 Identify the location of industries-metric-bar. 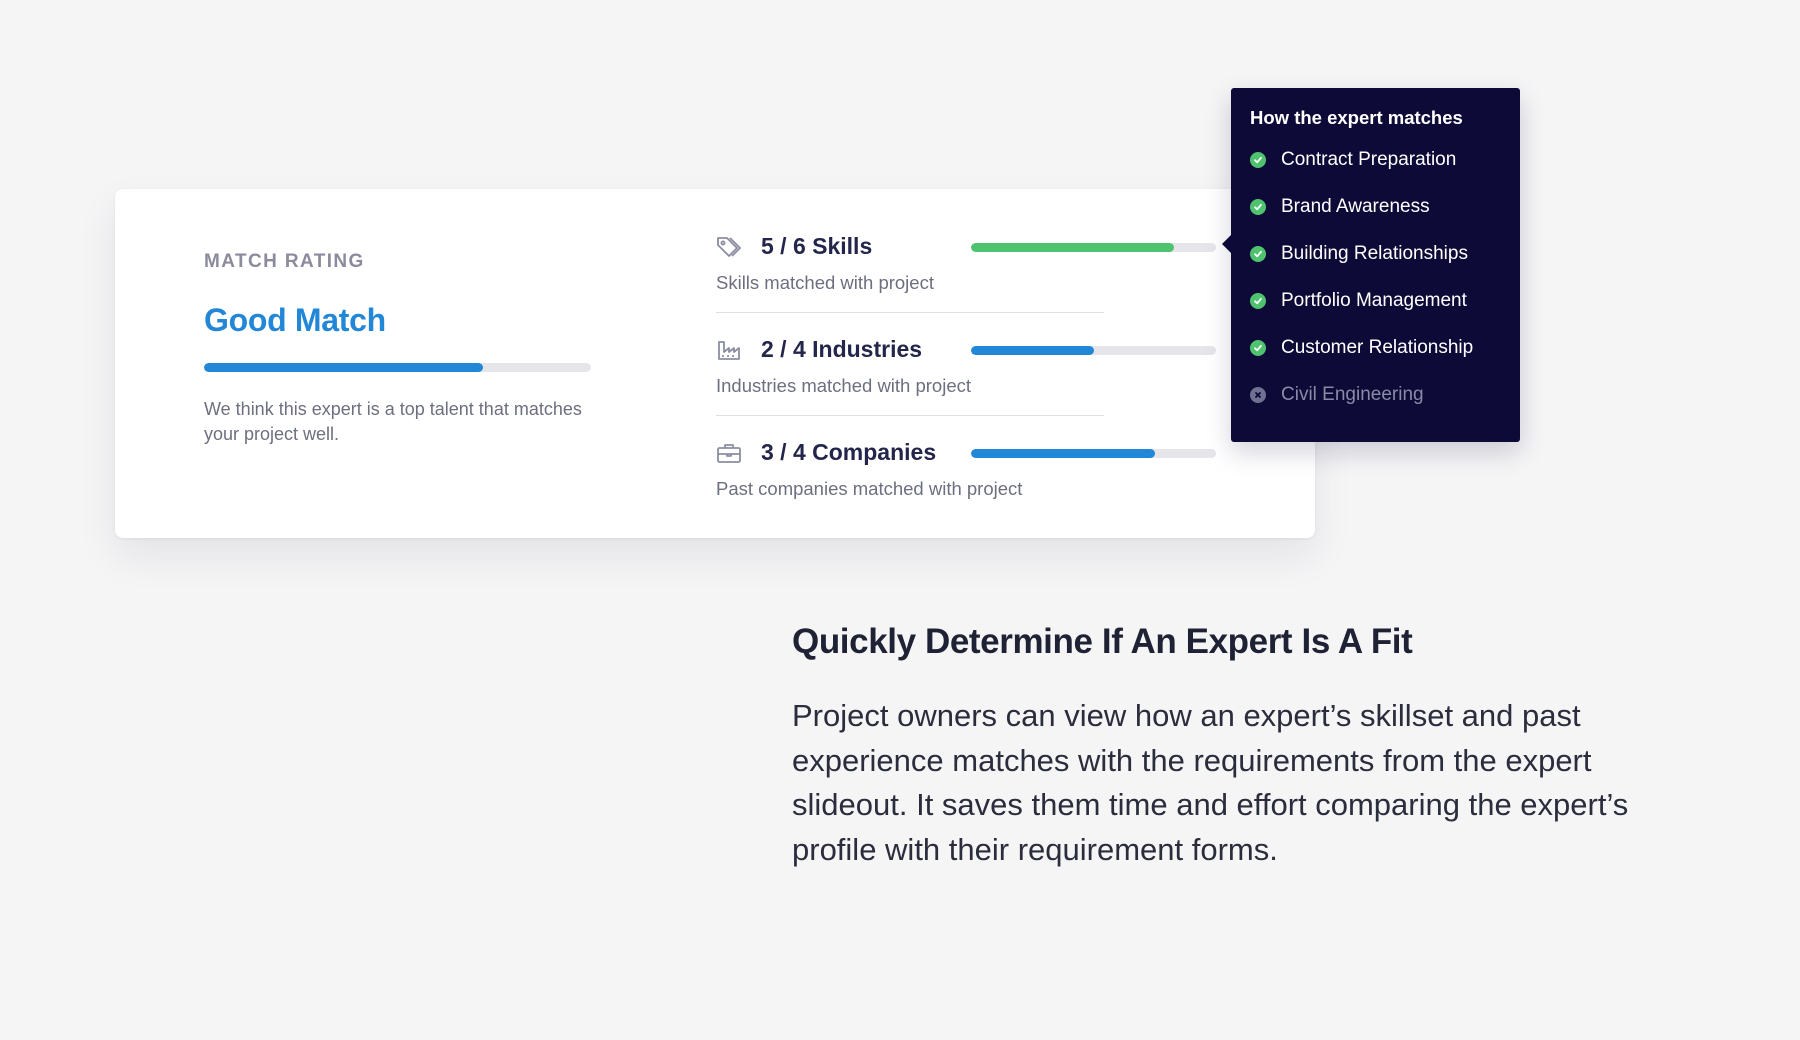
(1093, 350).